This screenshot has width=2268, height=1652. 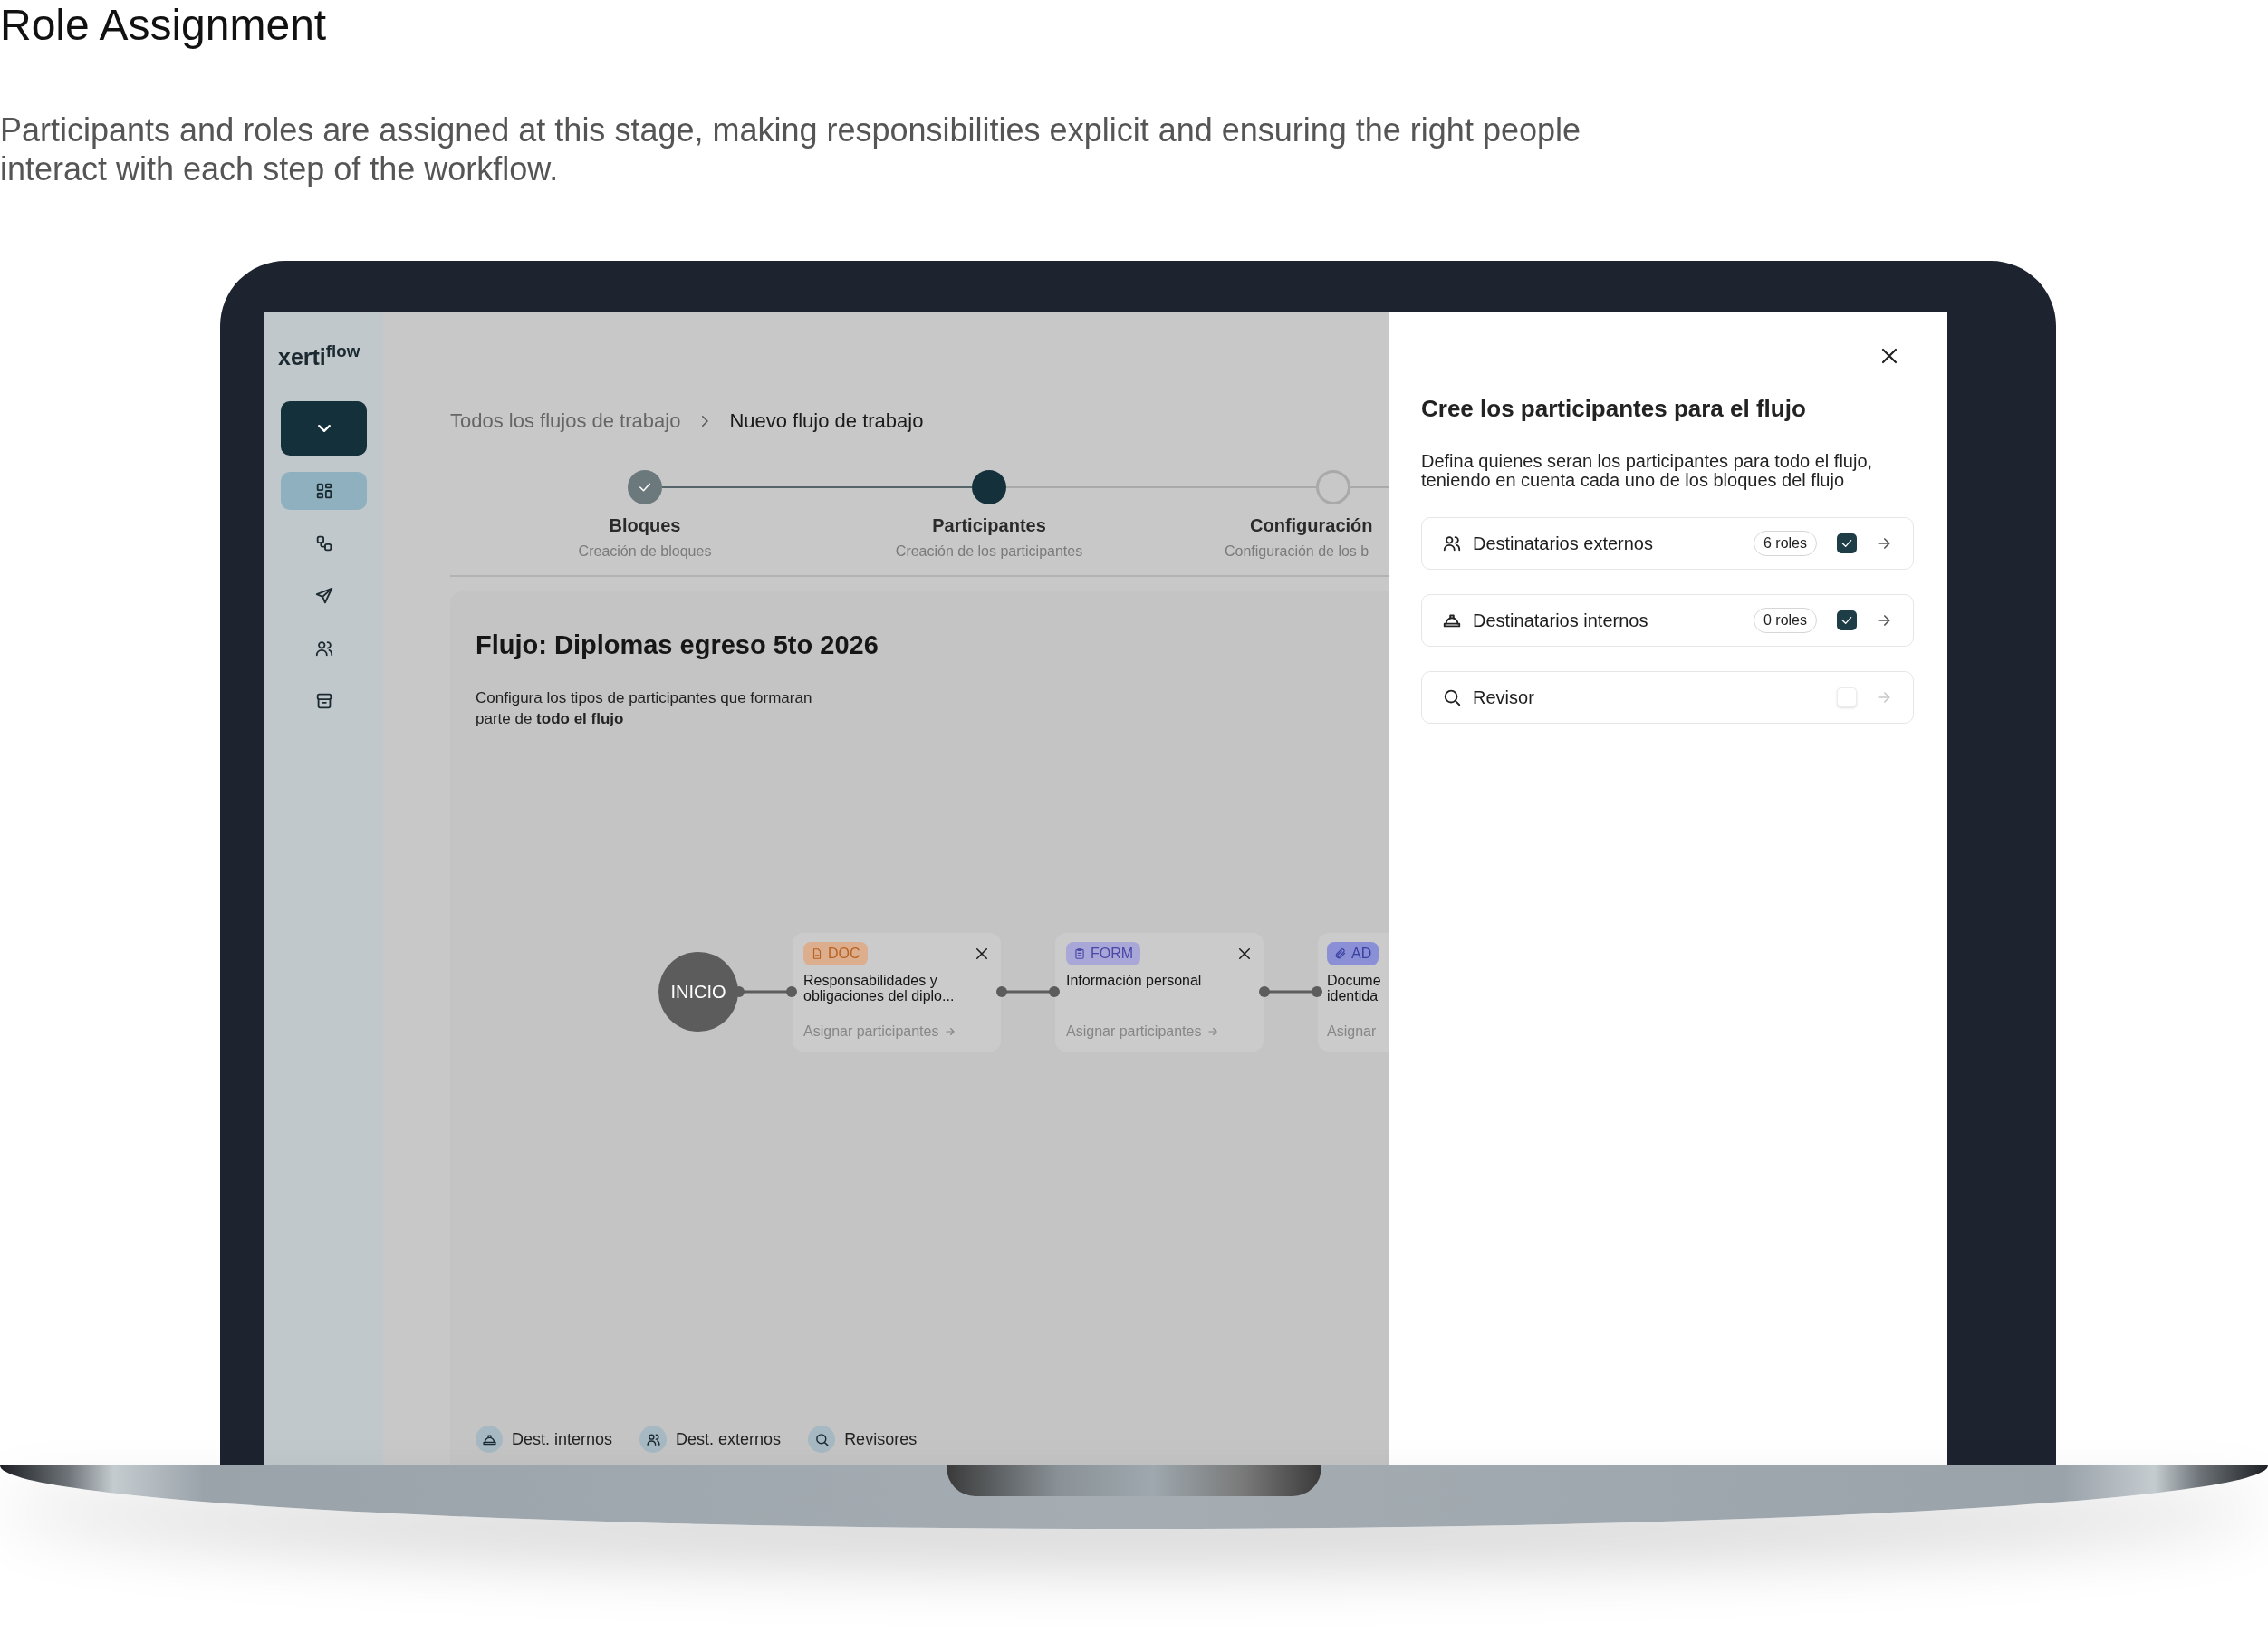 I want to click on participant-row: Destinatarios externos 6 roles, so click(x=1668, y=543).